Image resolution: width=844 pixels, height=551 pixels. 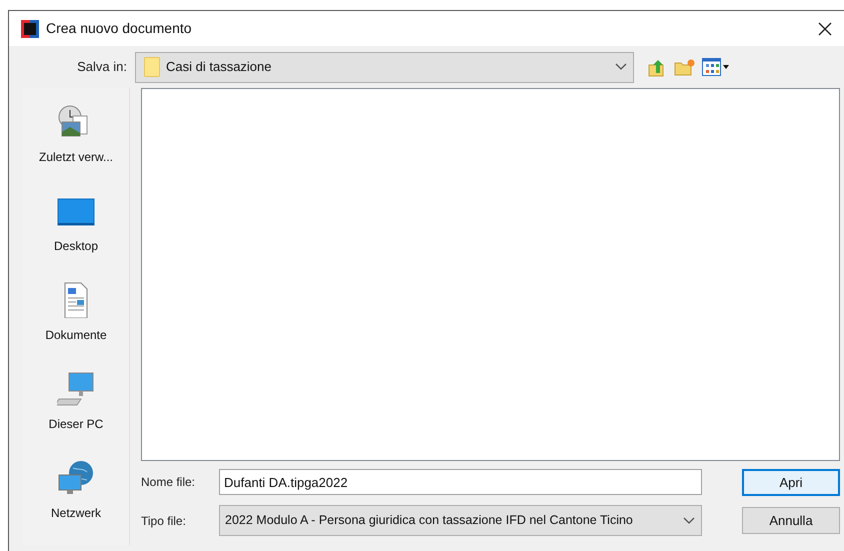 What do you see at coordinates (168, 482) in the screenshot?
I see `field-label: Nome file:` at bounding box center [168, 482].